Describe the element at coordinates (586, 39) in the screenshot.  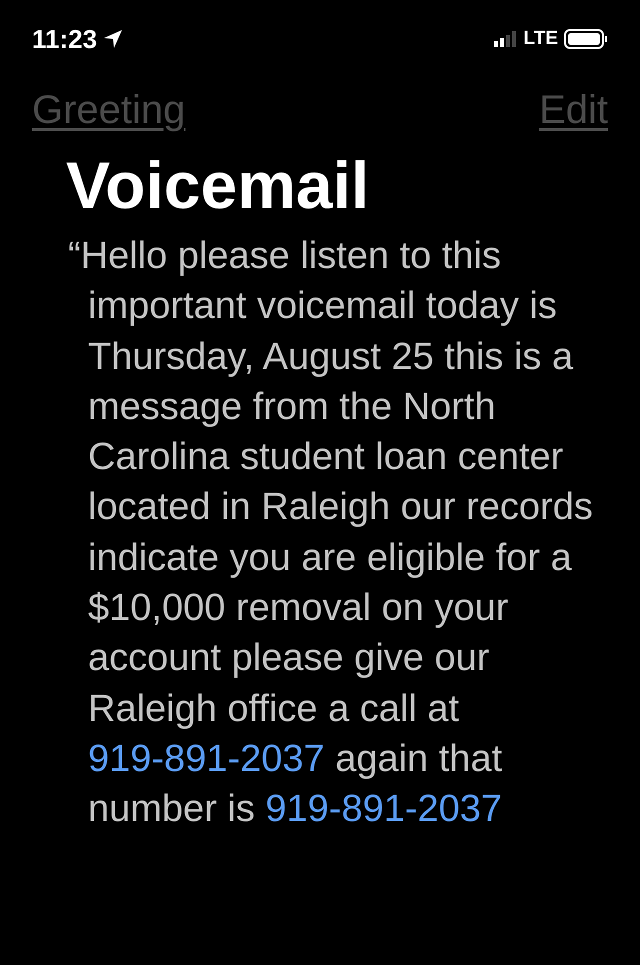
I see `battery-icon` at that location.